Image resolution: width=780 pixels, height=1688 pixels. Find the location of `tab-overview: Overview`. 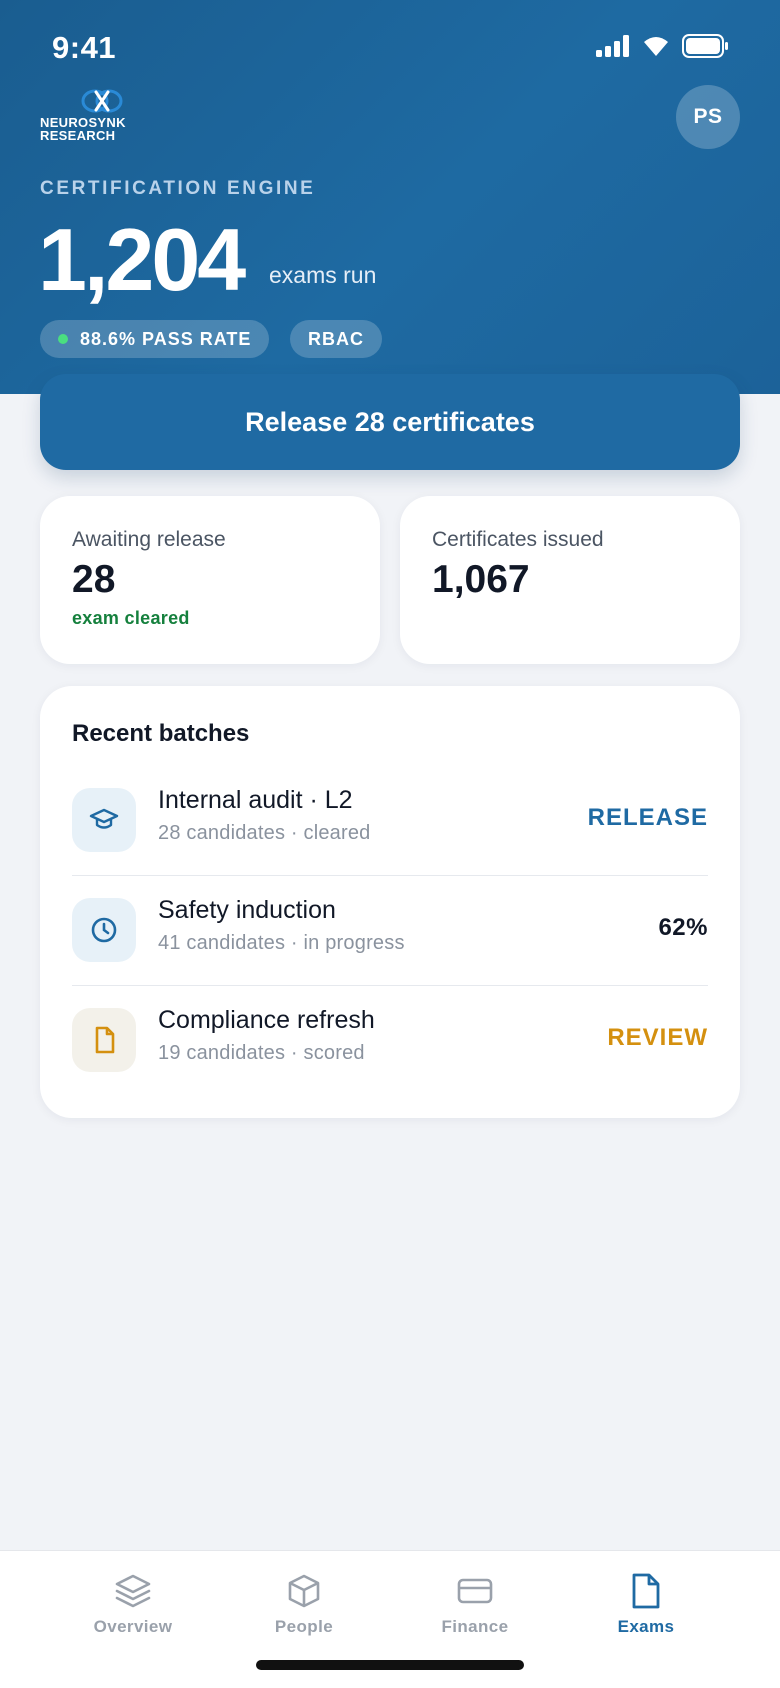

tab-overview: Overview is located at coordinates (133, 1608).